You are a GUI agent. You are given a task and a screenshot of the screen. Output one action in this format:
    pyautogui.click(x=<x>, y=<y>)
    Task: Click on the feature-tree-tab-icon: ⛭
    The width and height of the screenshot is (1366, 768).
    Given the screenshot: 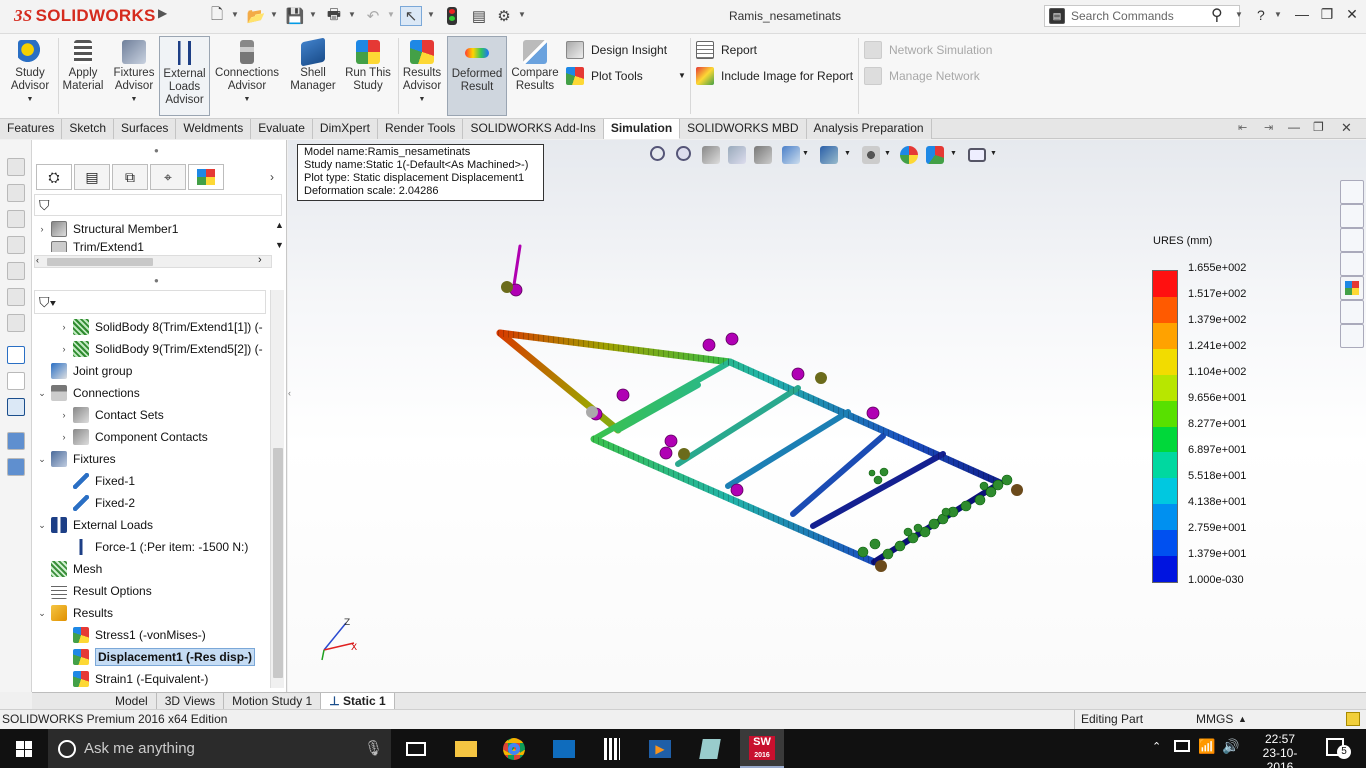 What is the action you would take?
    pyautogui.click(x=54, y=177)
    